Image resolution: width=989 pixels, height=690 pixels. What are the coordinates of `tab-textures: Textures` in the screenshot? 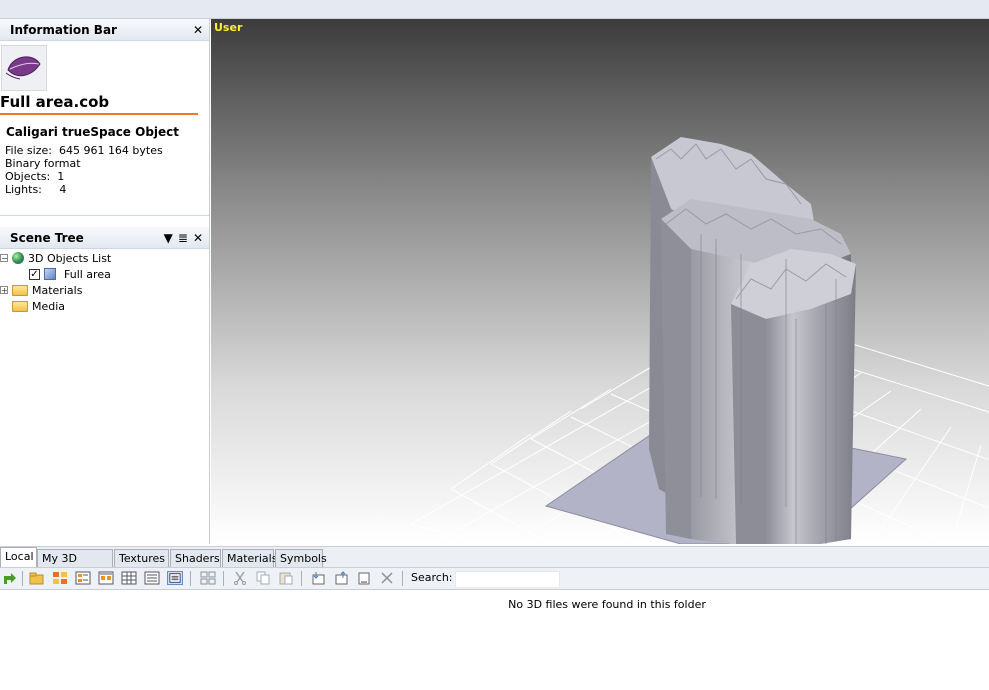 It's located at (141, 558).